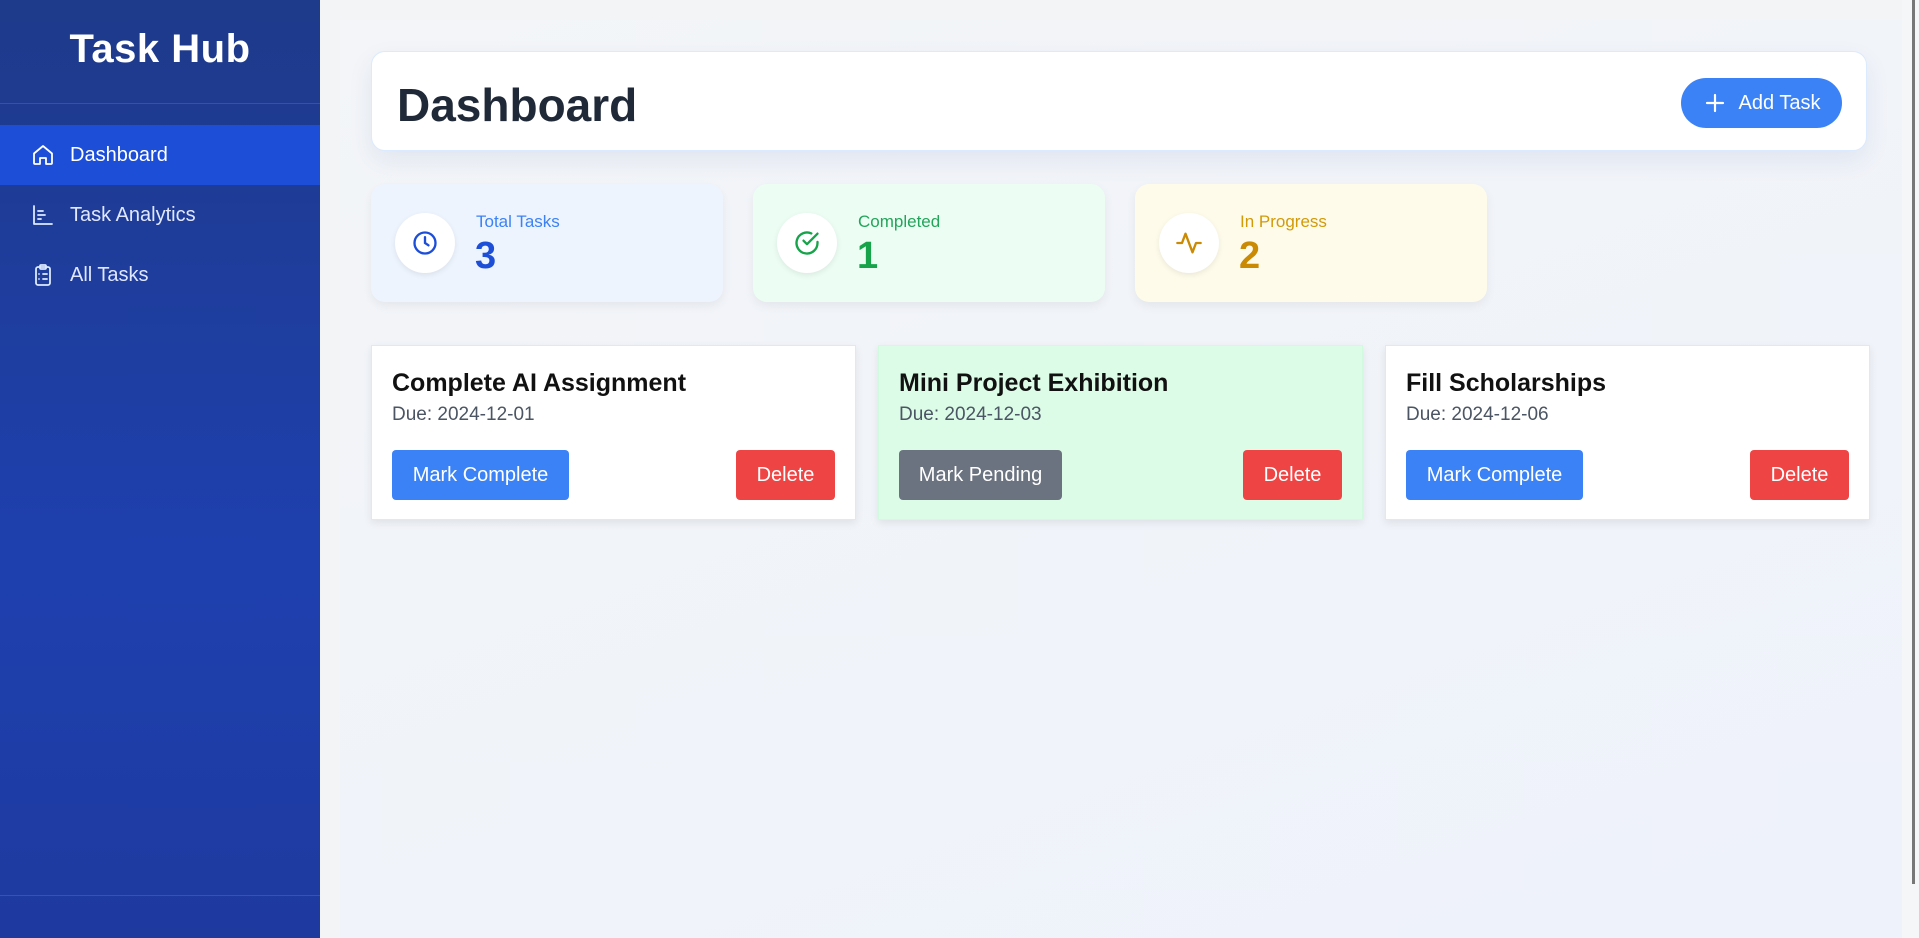 This screenshot has height=938, width=1919. What do you see at coordinates (1715, 103) in the screenshot?
I see `plus-icon` at bounding box center [1715, 103].